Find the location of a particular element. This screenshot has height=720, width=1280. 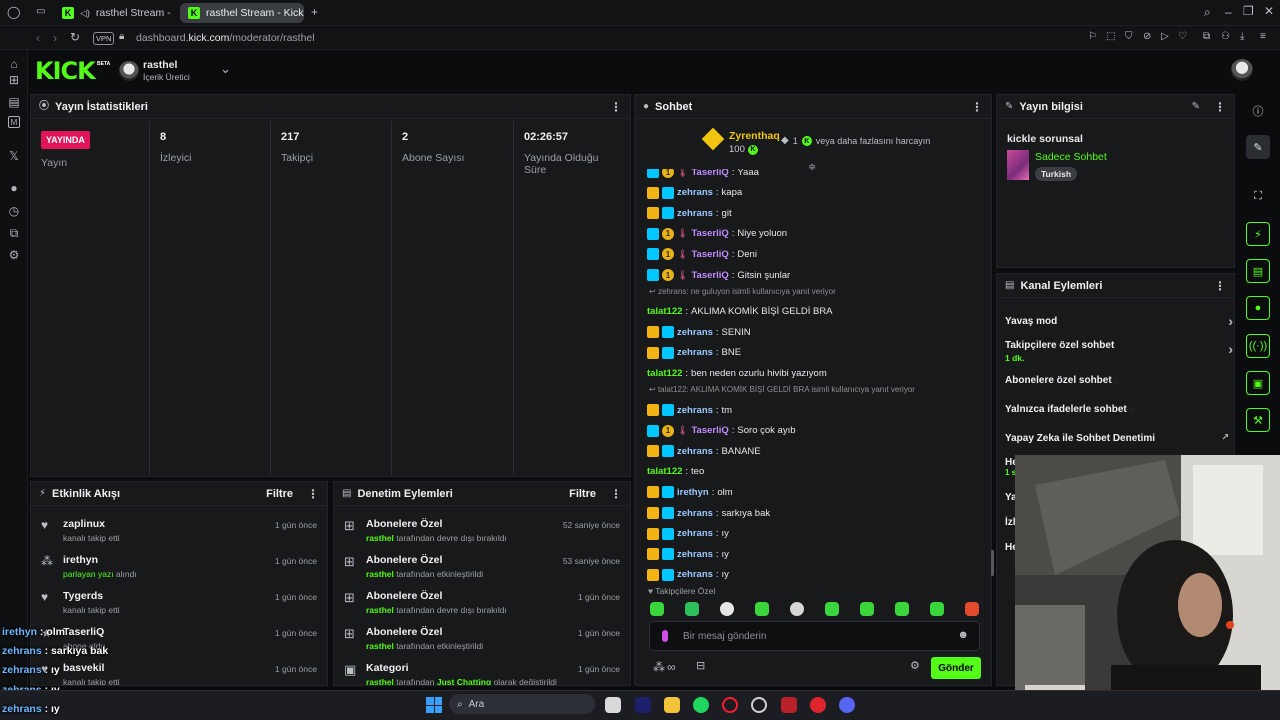

subscribers-only-row: Abonelere özel sohbet is located at coordinates (1119, 380).